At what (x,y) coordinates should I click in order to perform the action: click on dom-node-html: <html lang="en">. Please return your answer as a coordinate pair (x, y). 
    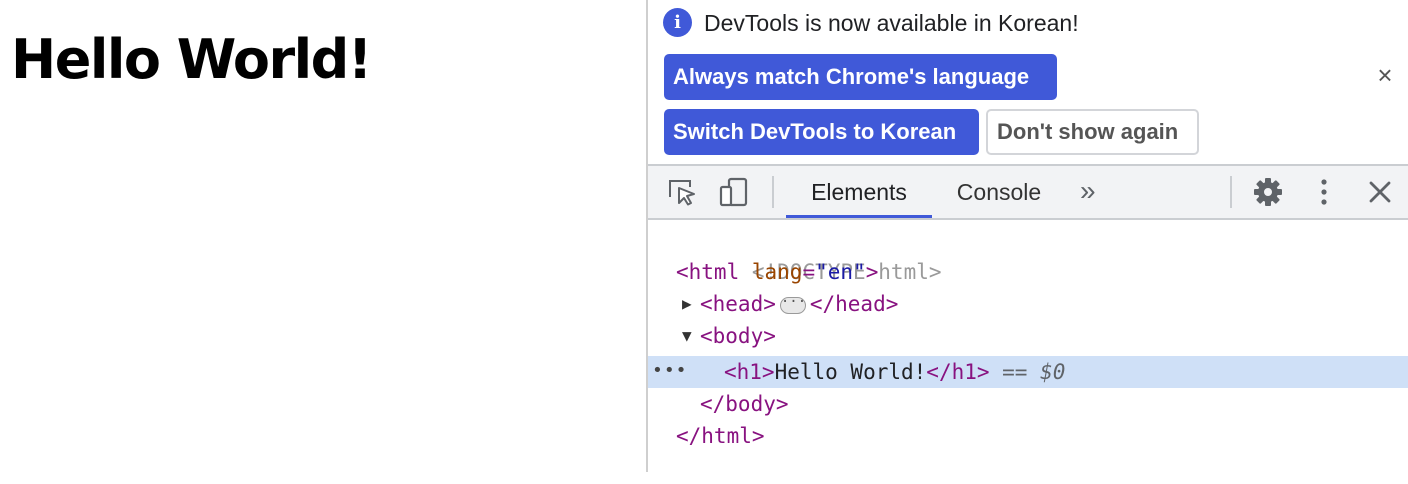
    Looking at the image, I should click on (777, 272).